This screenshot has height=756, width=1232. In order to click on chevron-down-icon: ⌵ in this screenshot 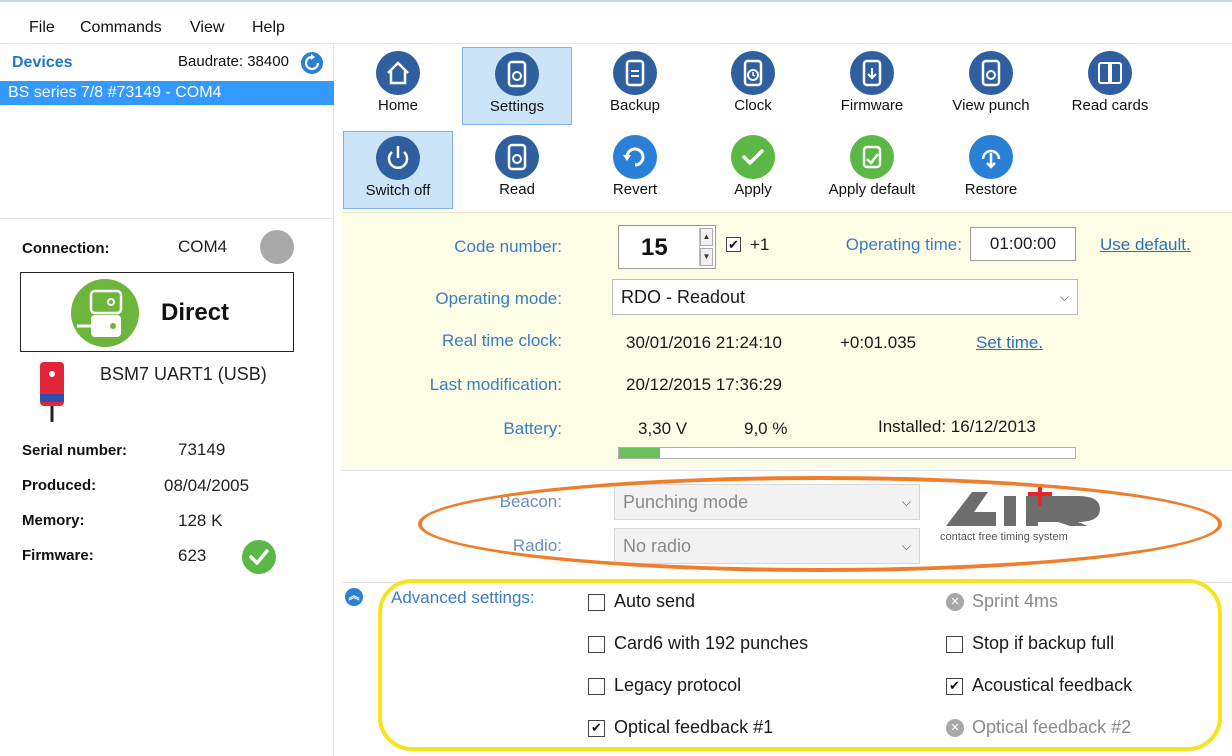, I will do `click(1064, 297)`.